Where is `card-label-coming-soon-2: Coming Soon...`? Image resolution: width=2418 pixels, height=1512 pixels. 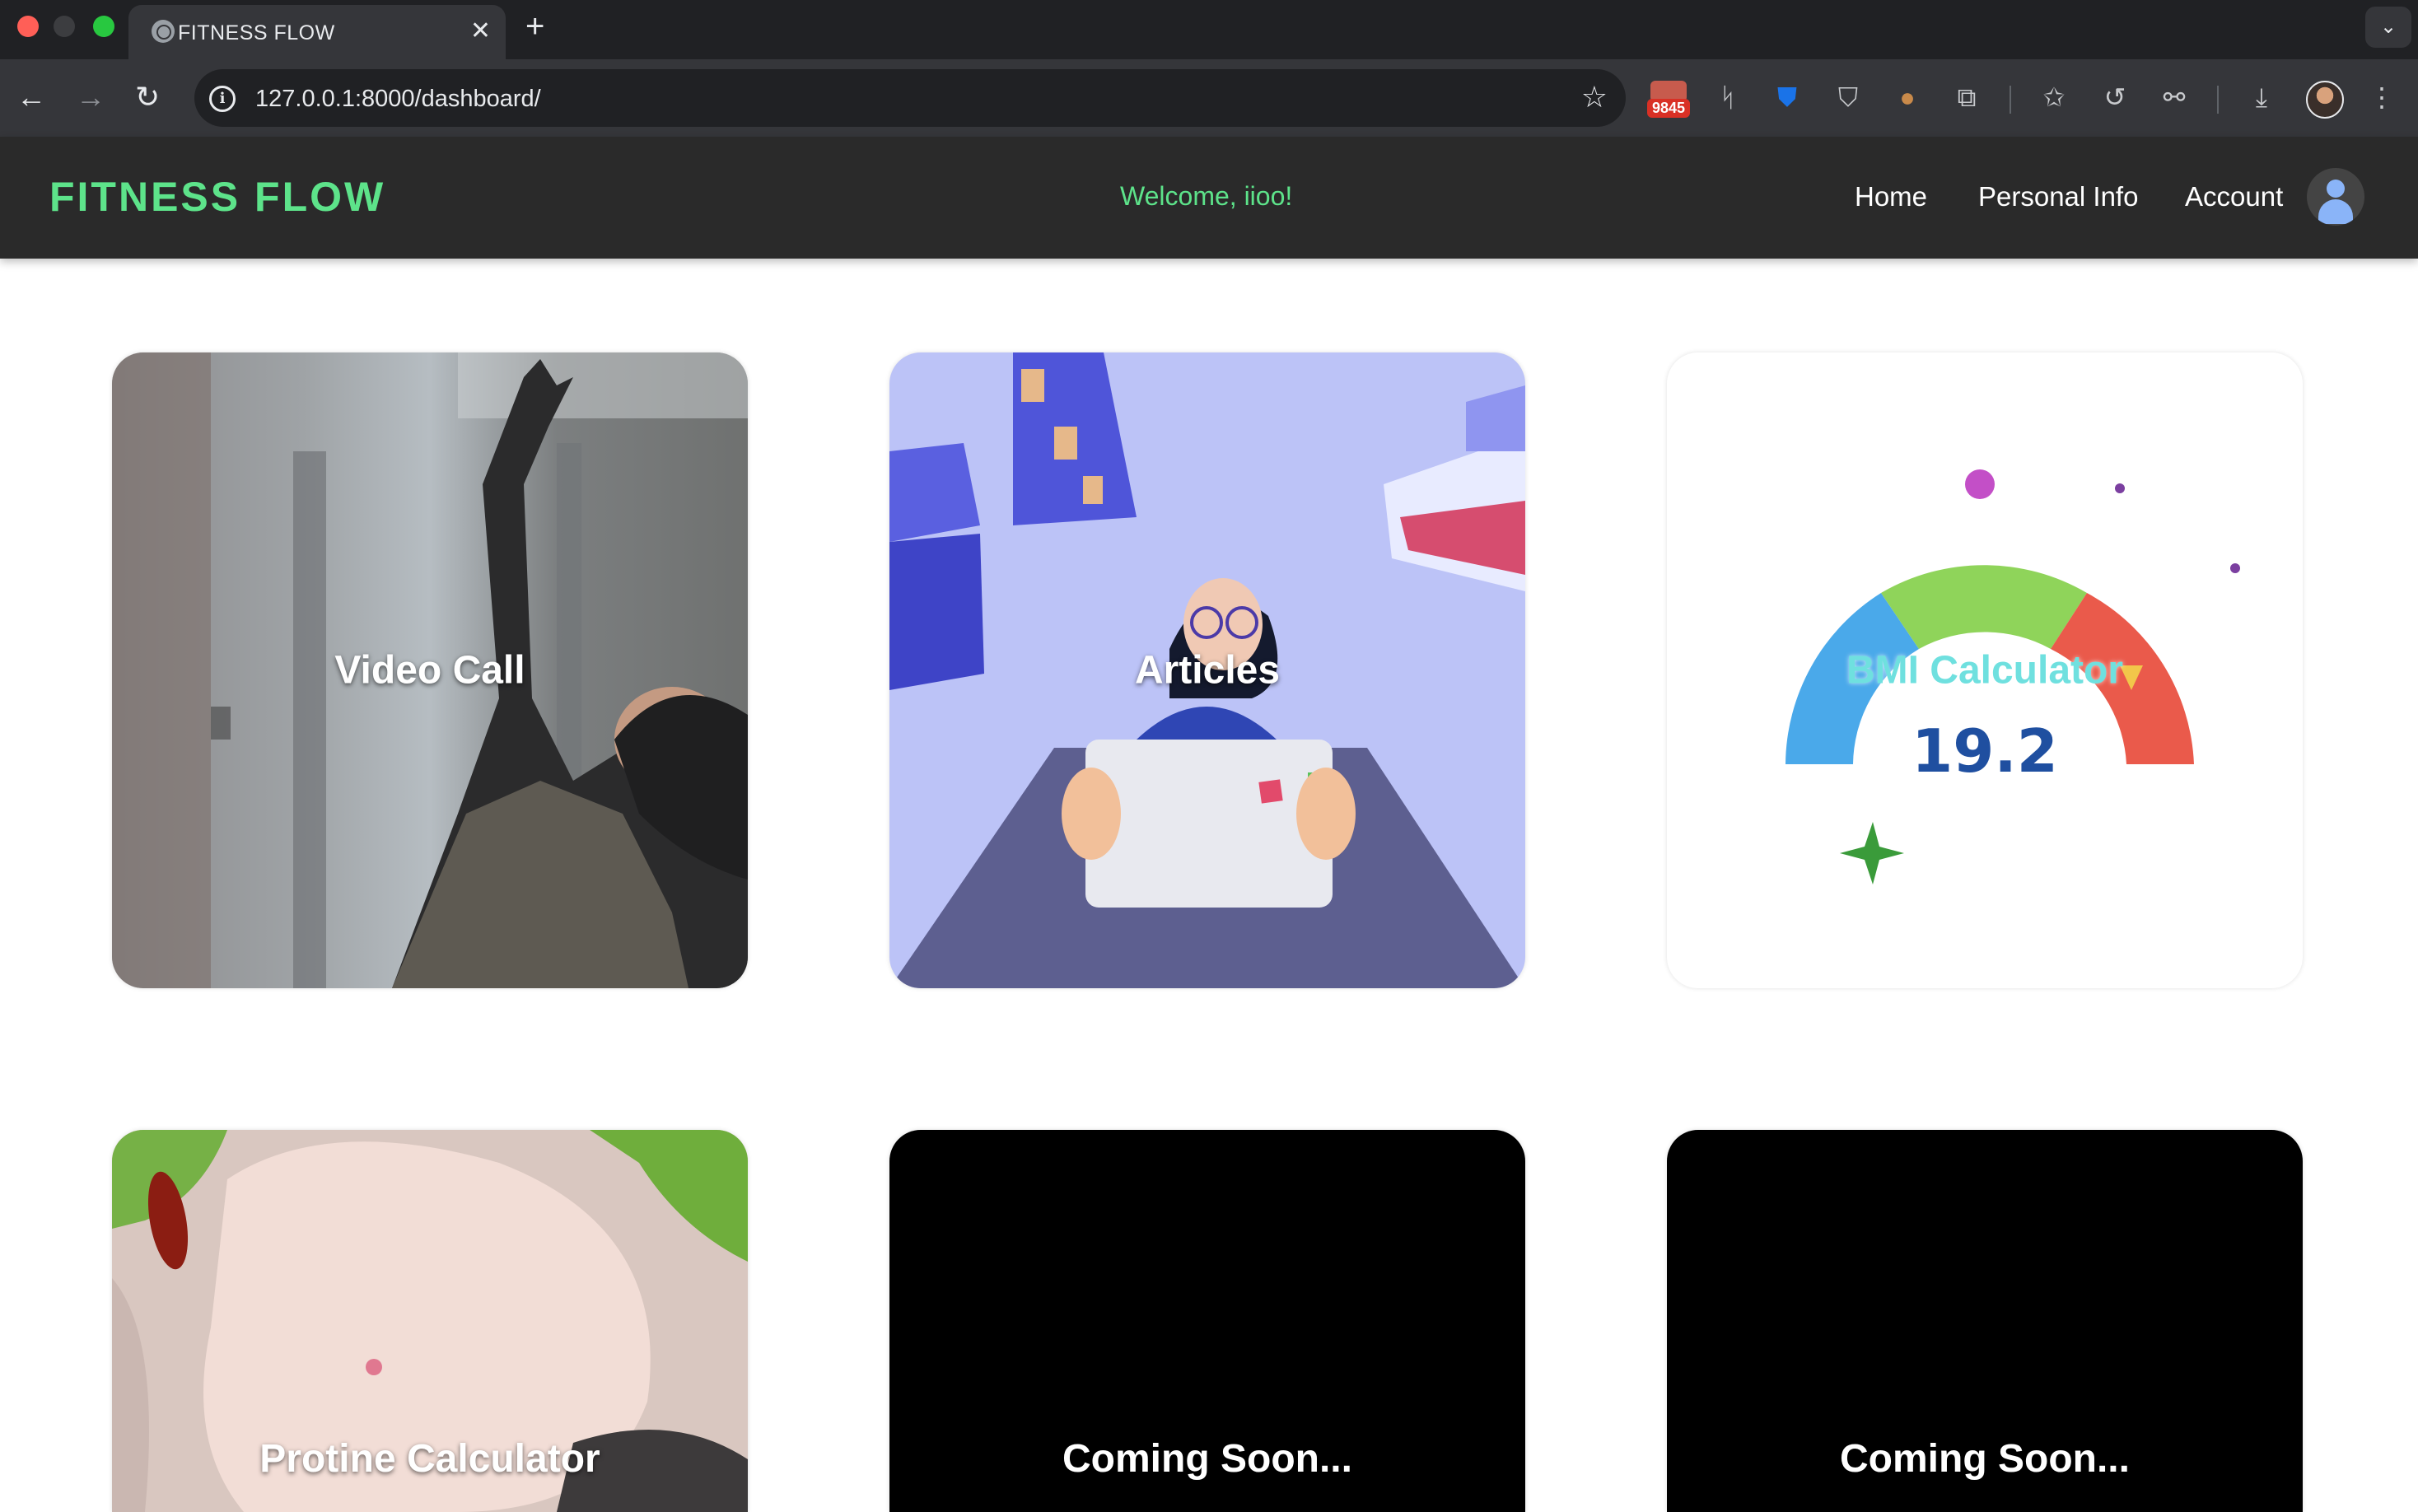
card-label-coming-soon-2: Coming Soon... is located at coordinates (1985, 1459).